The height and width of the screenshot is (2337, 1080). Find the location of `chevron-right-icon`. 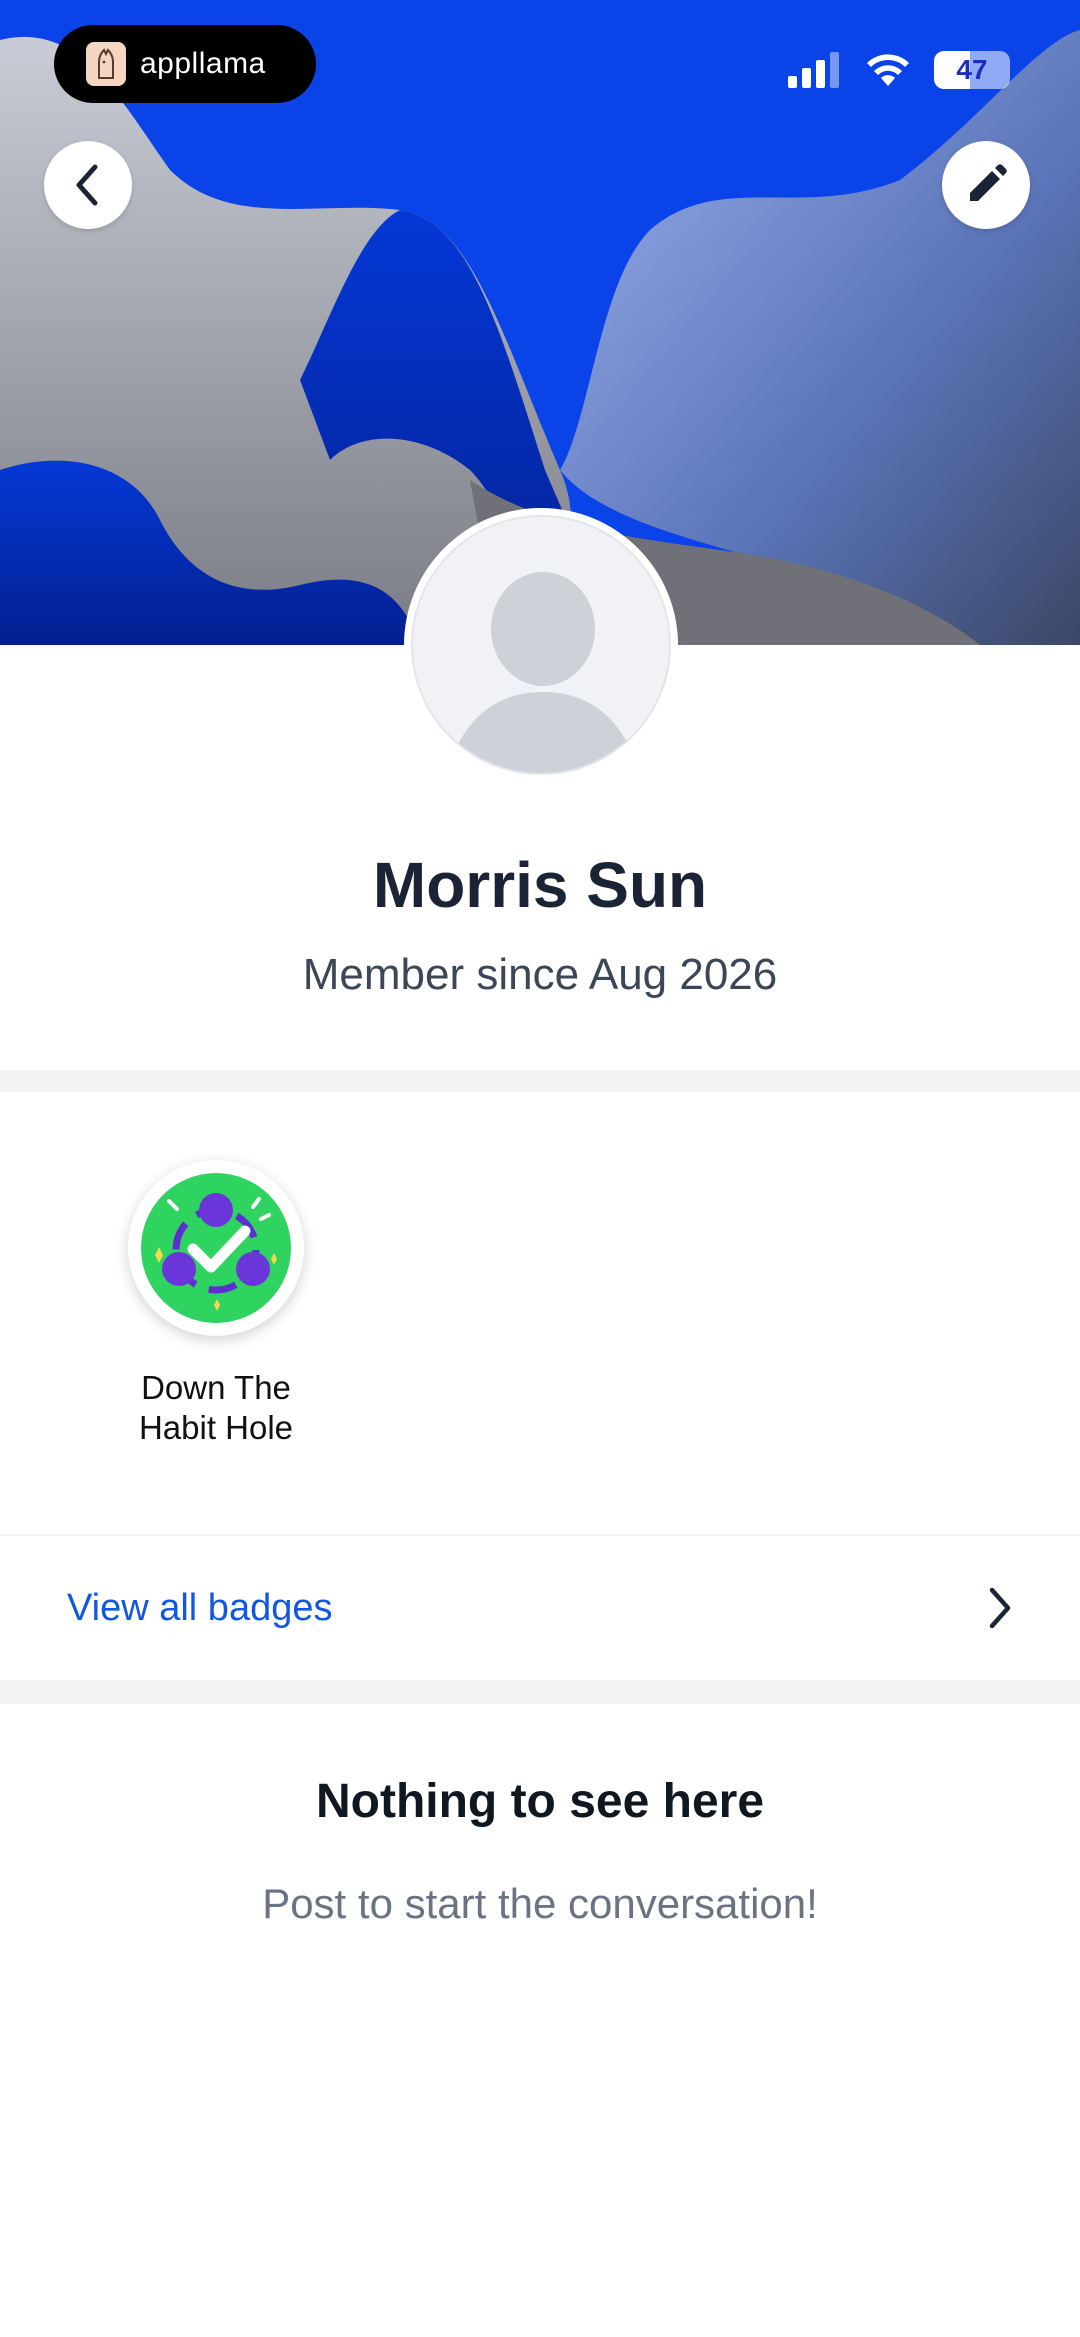

chevron-right-icon is located at coordinates (1000, 1608).